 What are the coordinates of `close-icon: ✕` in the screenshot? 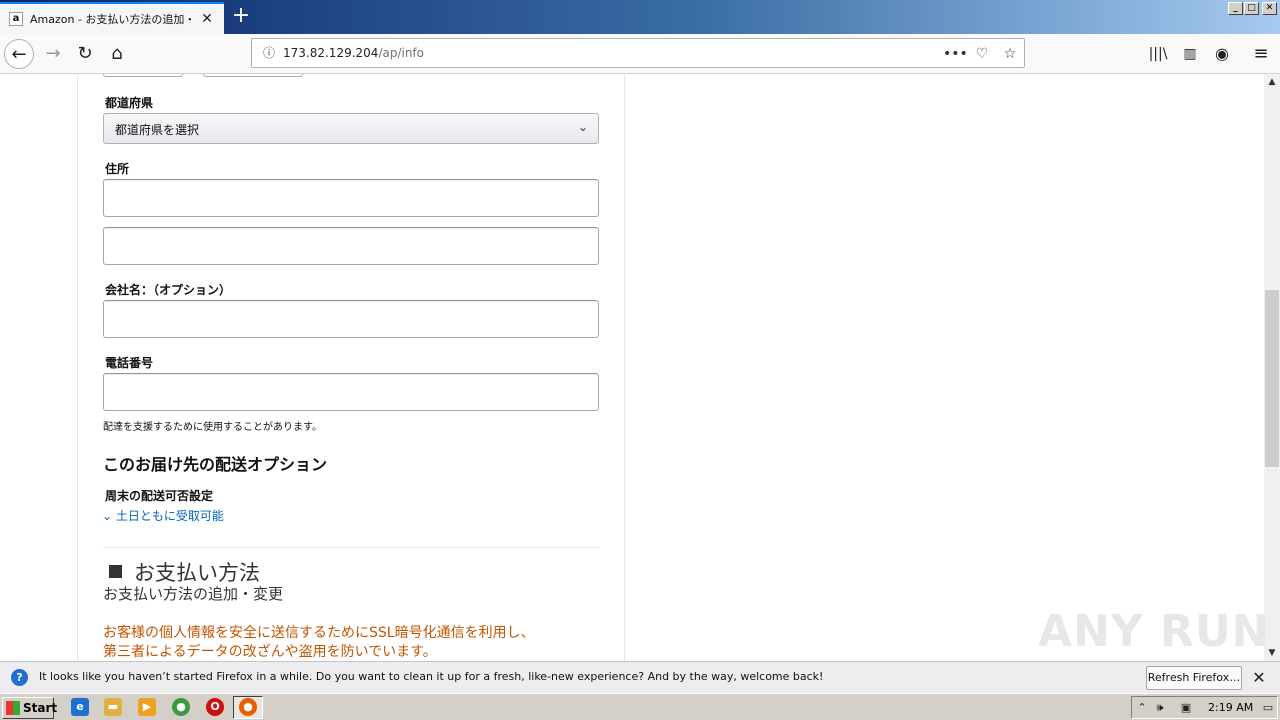 It's located at (1259, 678).